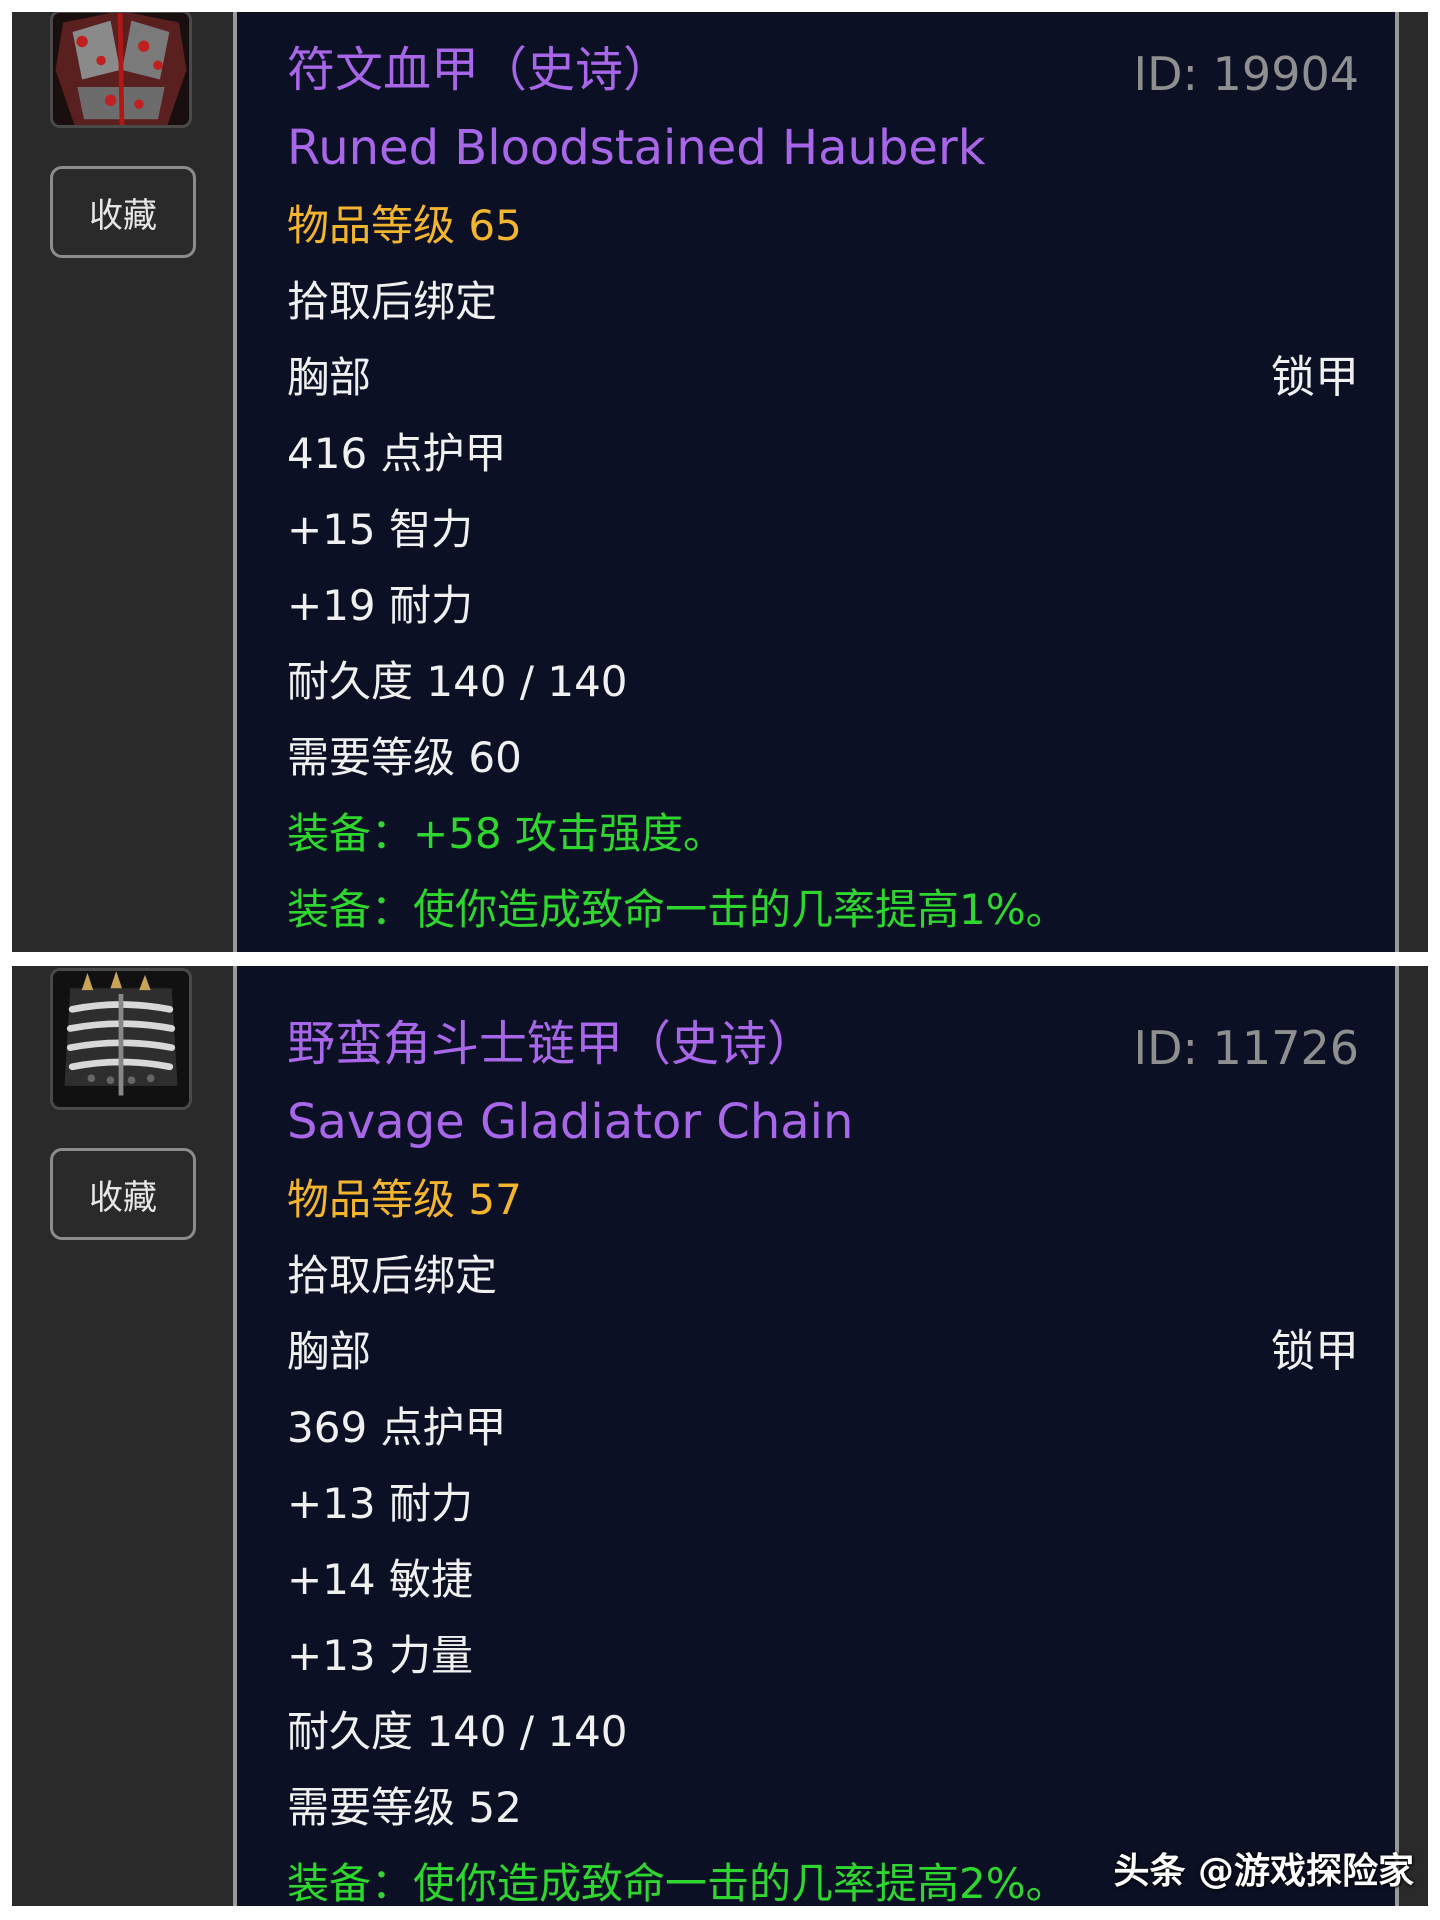 The height and width of the screenshot is (1920, 1440). What do you see at coordinates (380, 1503) in the screenshot?
I see `stat-line: +13 耐力` at bounding box center [380, 1503].